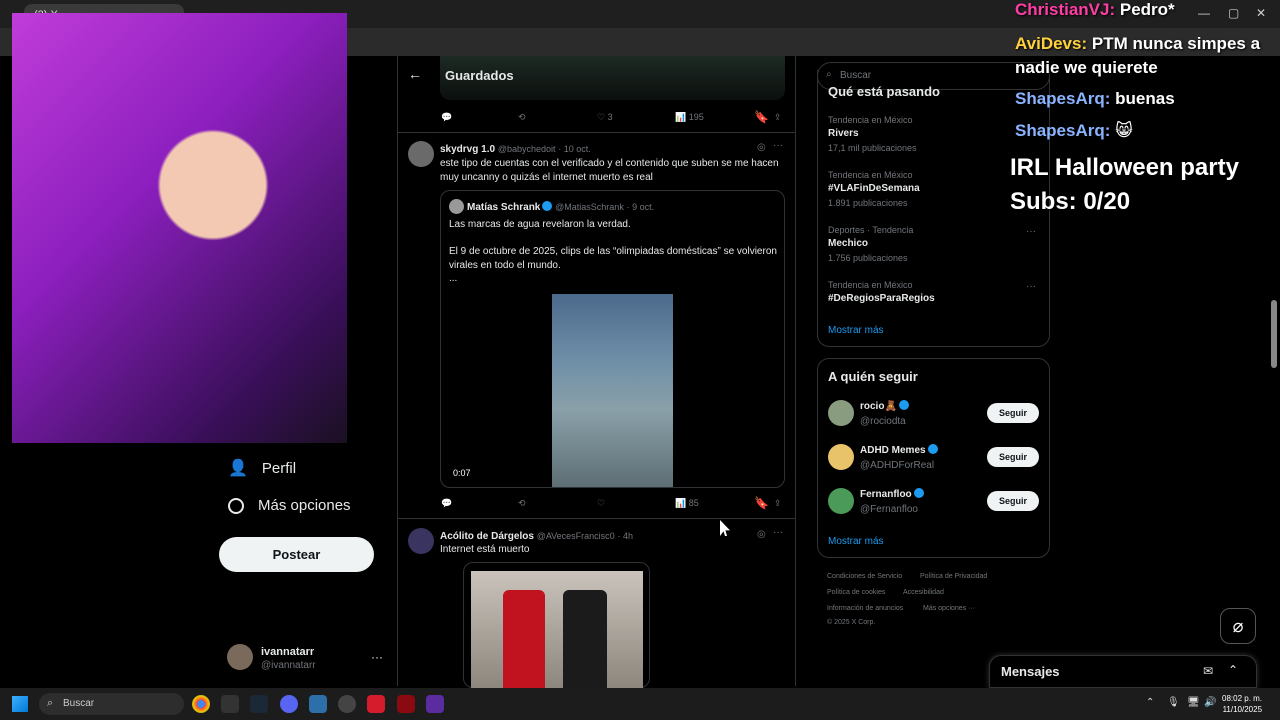 This screenshot has height=720, width=1280. I want to click on footer-link: Información de anuncios, so click(865, 608).